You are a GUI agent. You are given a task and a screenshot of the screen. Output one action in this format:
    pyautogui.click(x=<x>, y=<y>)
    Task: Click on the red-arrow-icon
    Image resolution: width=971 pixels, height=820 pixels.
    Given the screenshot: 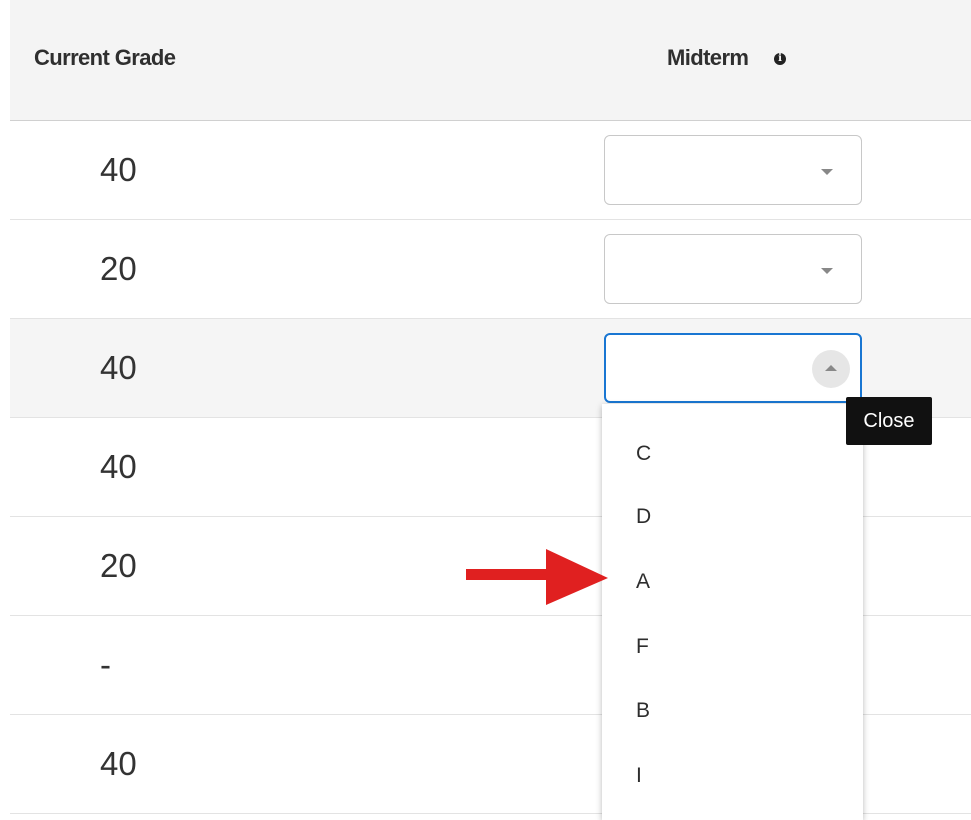 What is the action you would take?
    pyautogui.click(x=537, y=577)
    